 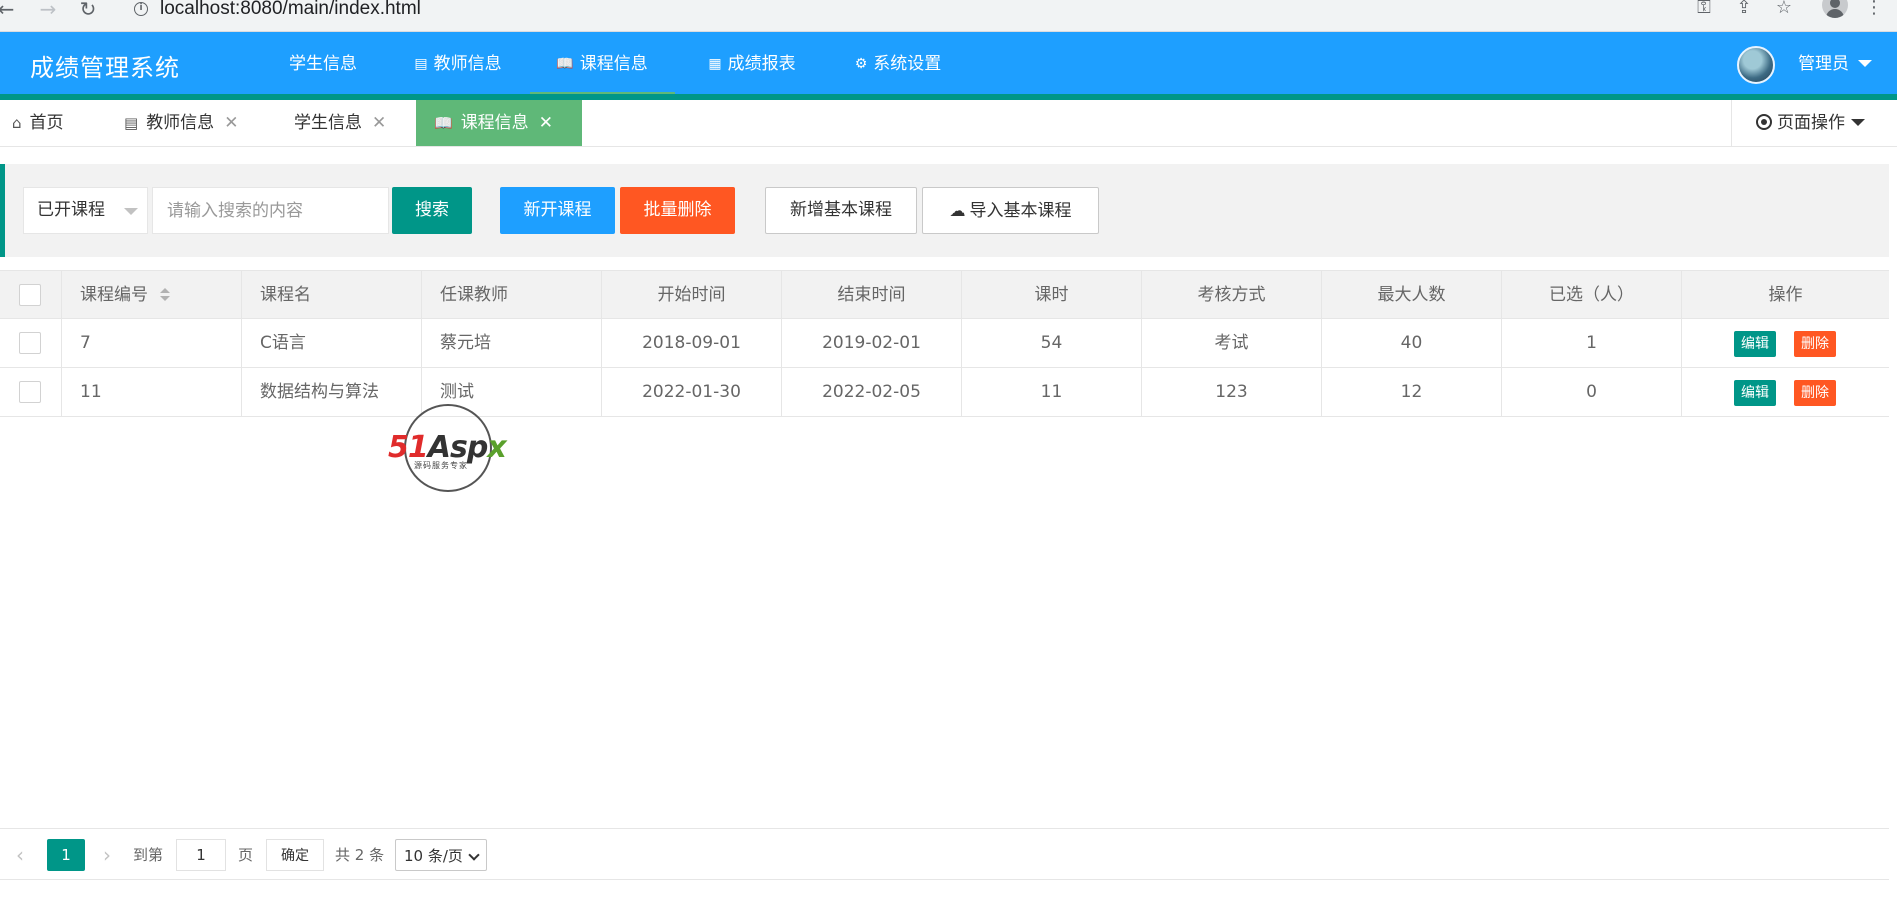 I want to click on nav-label: 成绩报表, so click(x=761, y=64).